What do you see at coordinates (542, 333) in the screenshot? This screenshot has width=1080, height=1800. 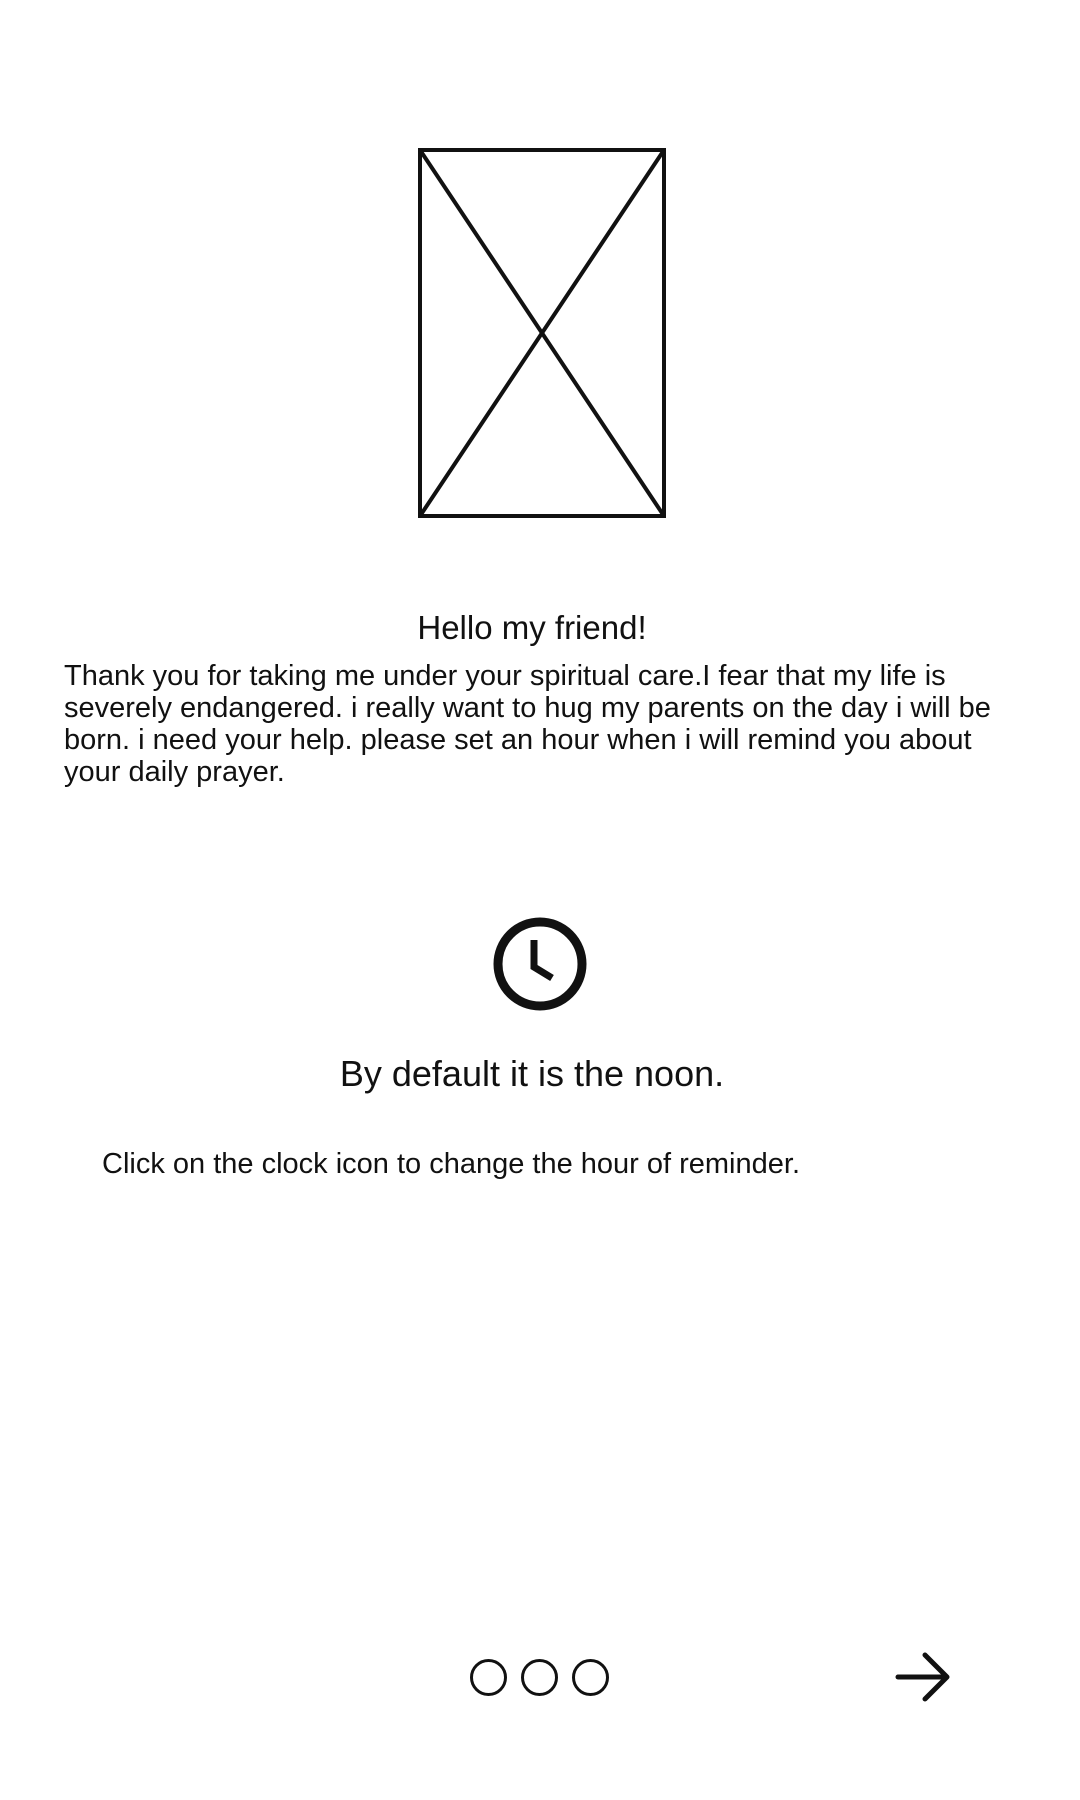 I see `image-placeholder-icon` at bounding box center [542, 333].